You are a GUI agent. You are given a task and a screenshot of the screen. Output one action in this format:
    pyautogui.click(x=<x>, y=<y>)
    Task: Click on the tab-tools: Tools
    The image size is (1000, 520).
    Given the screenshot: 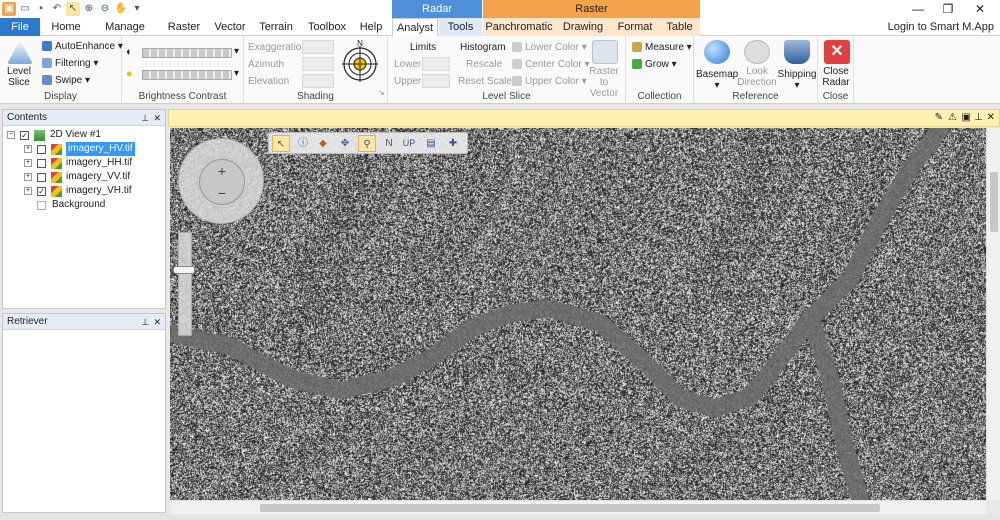 What is the action you would take?
    pyautogui.click(x=460, y=27)
    